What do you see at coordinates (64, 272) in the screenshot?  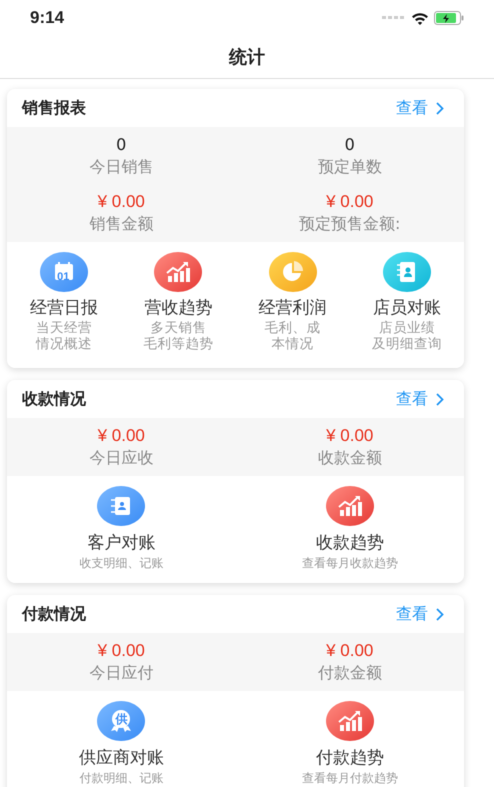 I see `calendar-icon: 01` at bounding box center [64, 272].